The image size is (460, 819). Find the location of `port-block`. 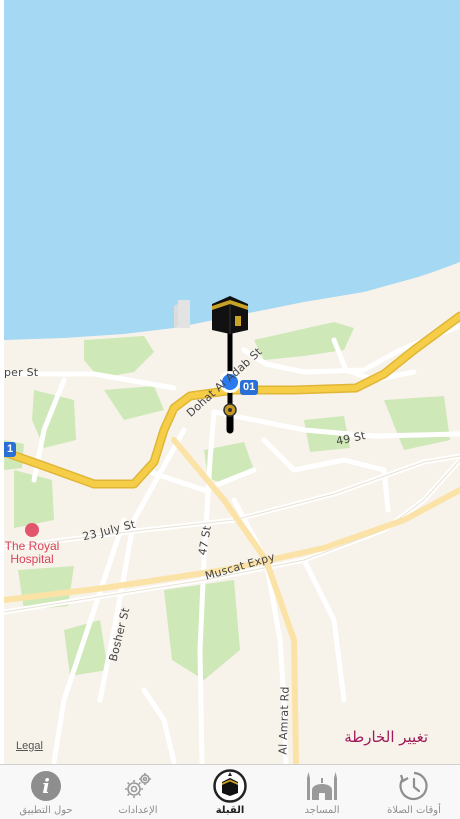

port-block is located at coordinates (184, 314).